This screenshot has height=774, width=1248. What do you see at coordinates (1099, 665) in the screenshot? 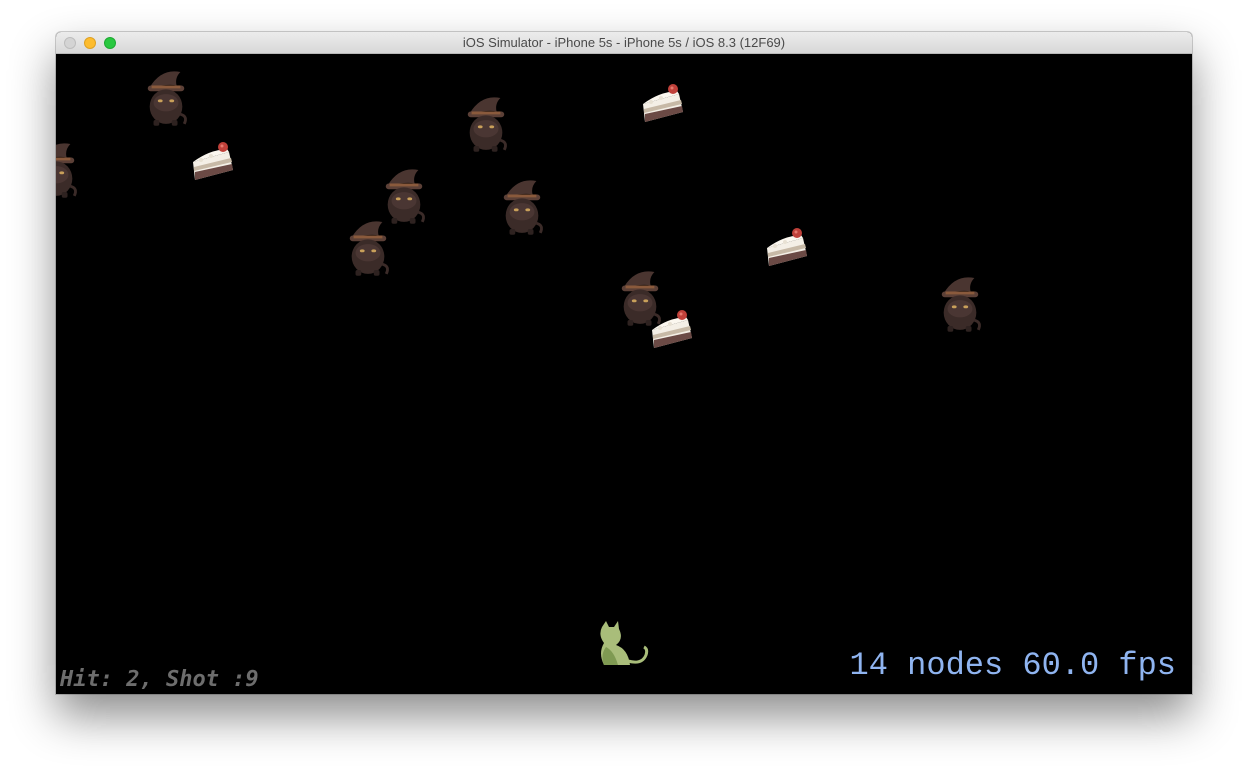
I see `fps-counter: 60.0 fps` at bounding box center [1099, 665].